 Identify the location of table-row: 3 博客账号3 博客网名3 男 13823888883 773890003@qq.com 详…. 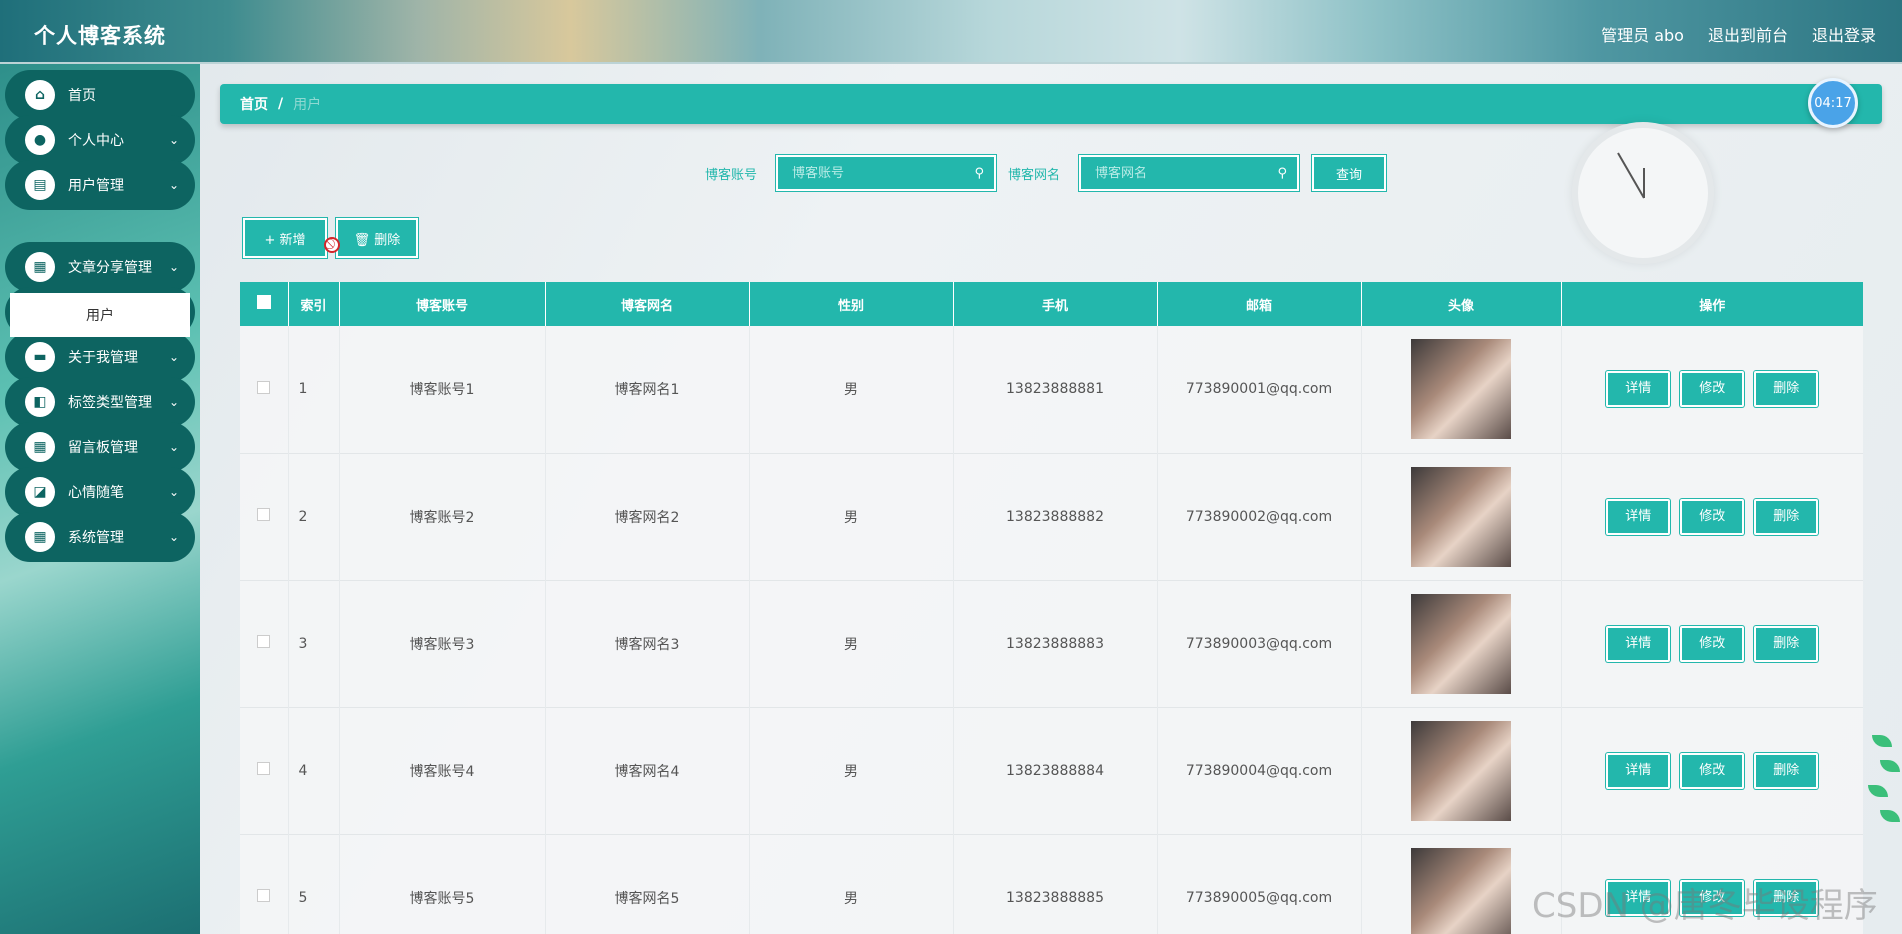
(1051, 643).